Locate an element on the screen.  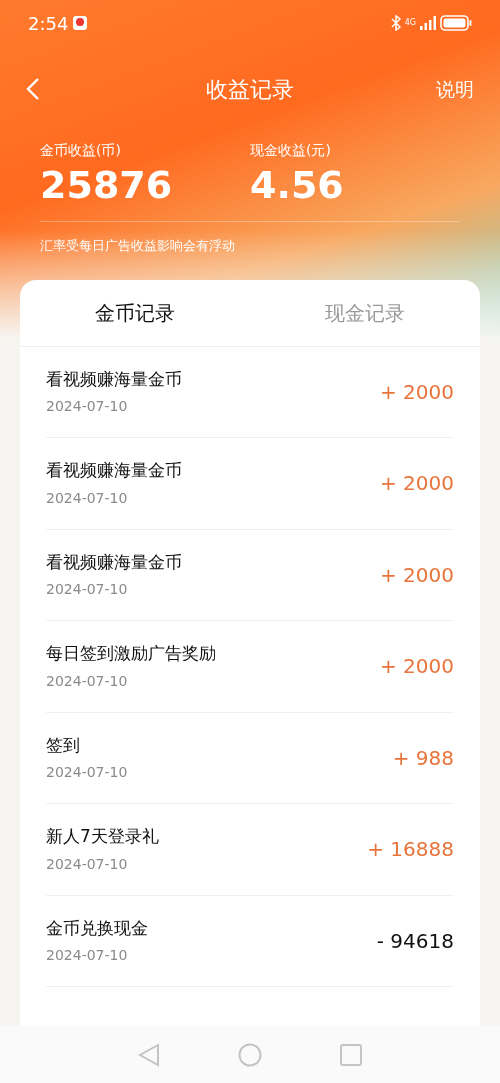
summary-label: 金币收益(币) is located at coordinates (81, 150).